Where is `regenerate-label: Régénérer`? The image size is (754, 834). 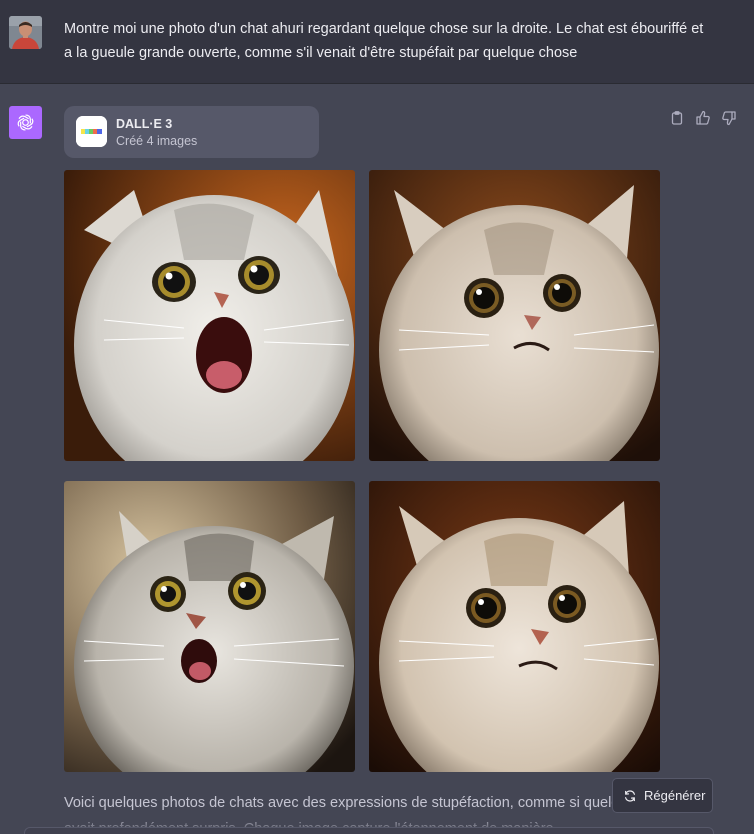
regenerate-label: Régénérer is located at coordinates (675, 795).